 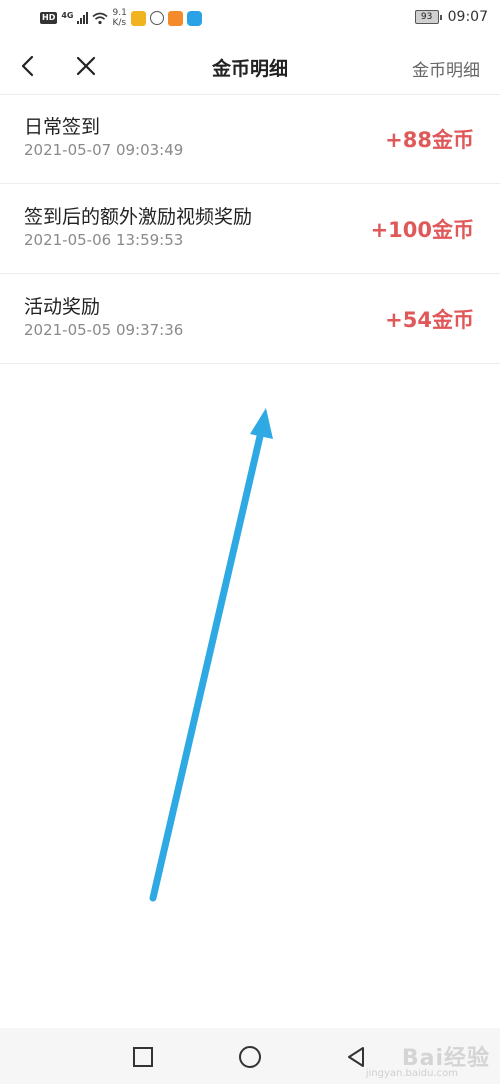 I want to click on square-icon, so click(x=143, y=1057).